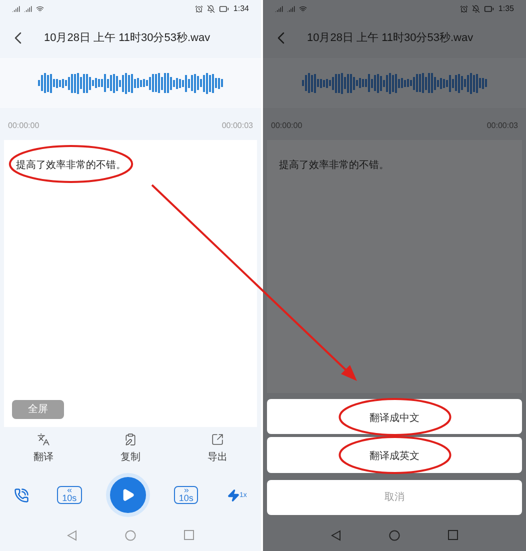 The height and width of the screenshot is (551, 526). I want to click on export-icon, so click(217, 439).